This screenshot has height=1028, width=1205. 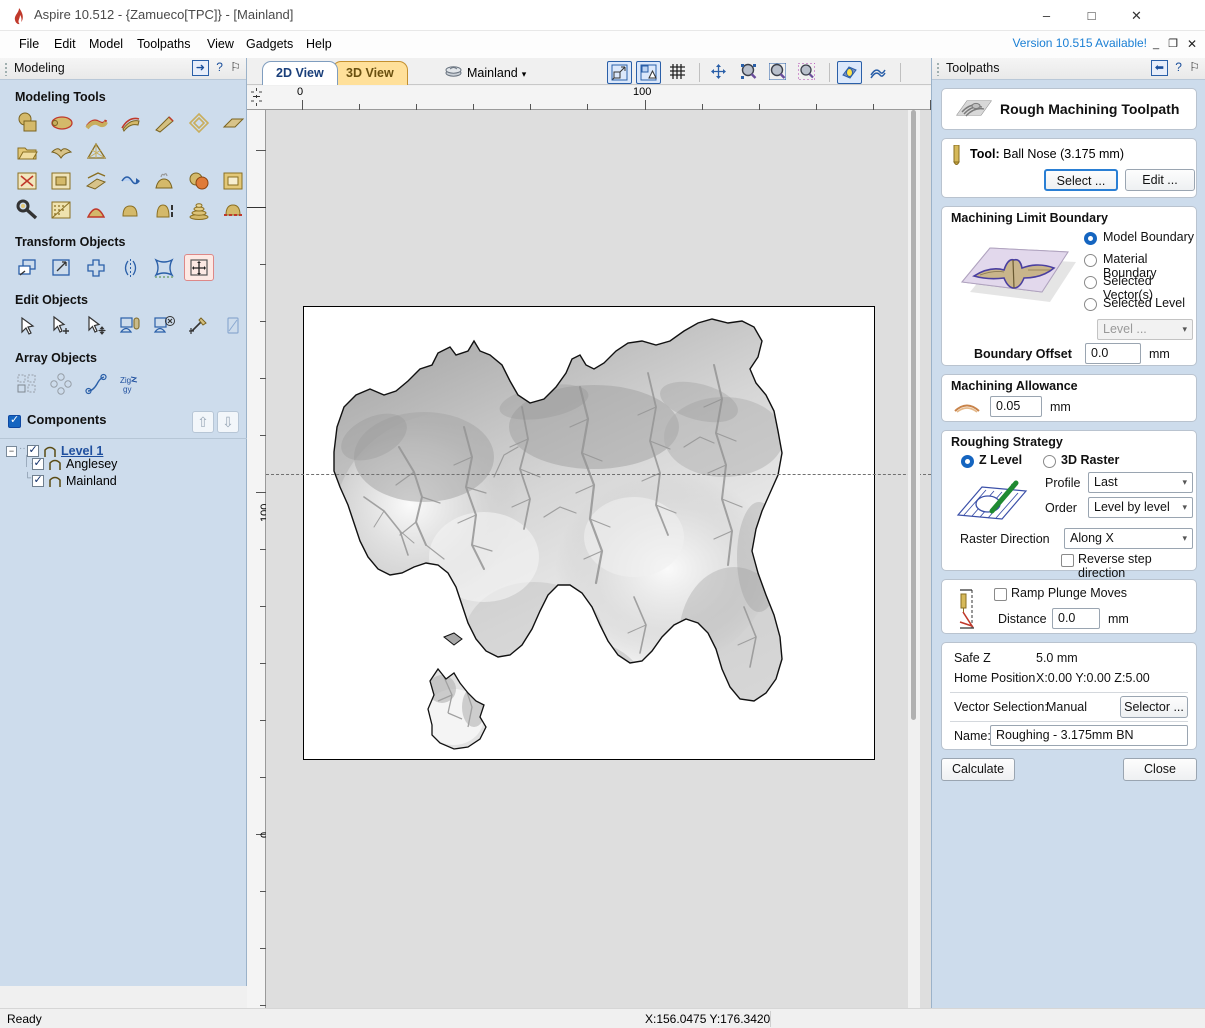 I want to click on sculpting-icon, so click(x=27, y=209).